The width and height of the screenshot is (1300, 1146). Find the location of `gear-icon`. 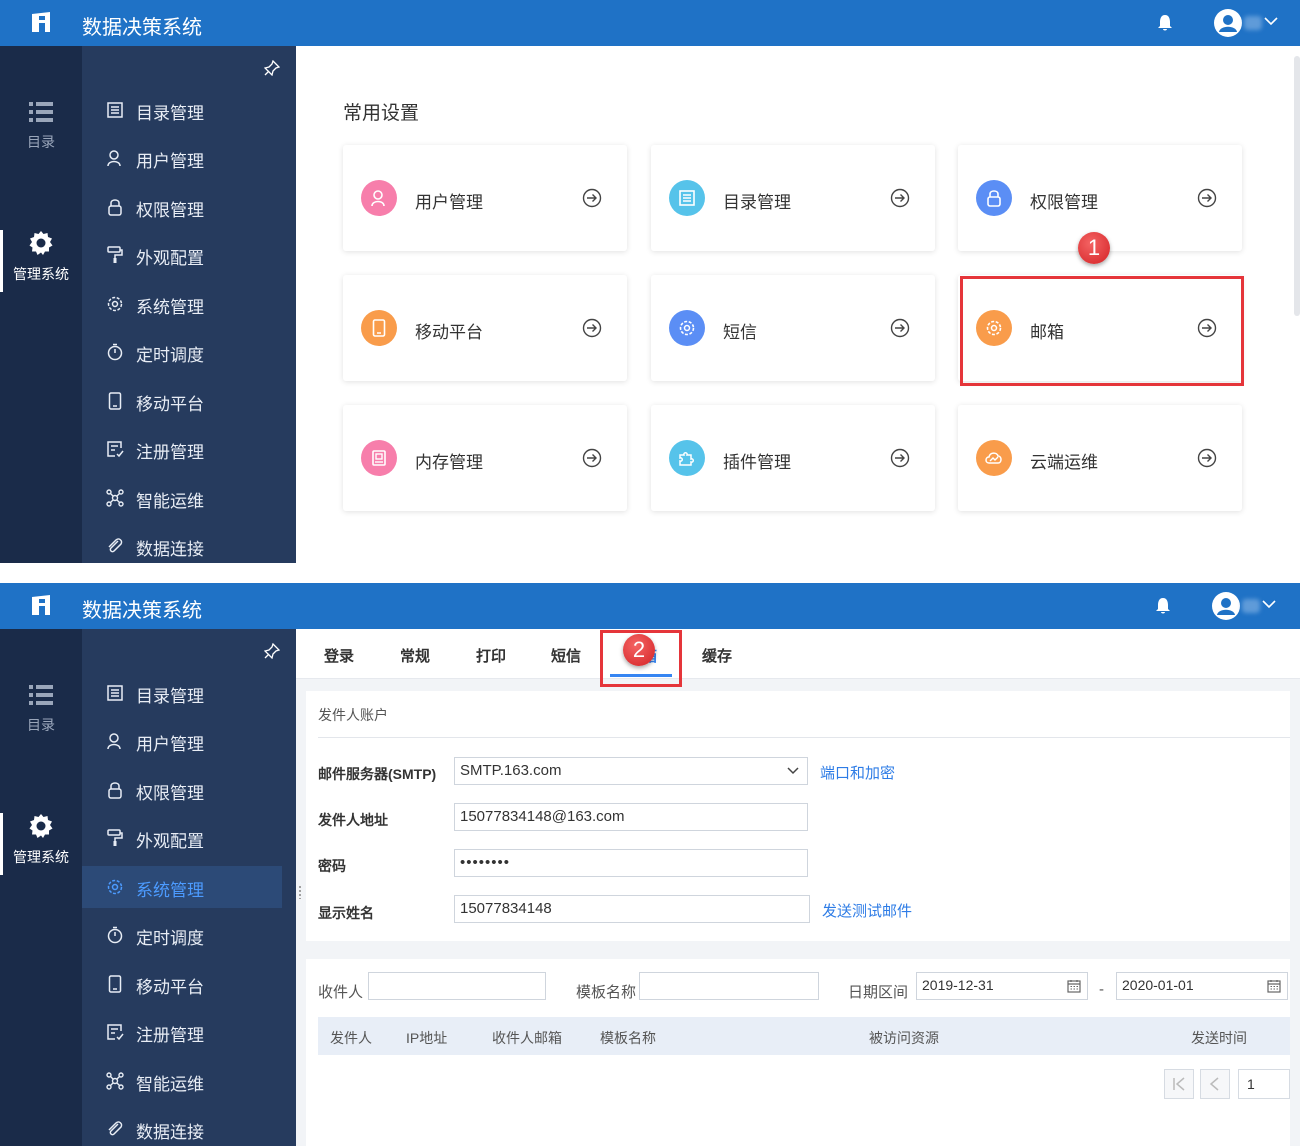

gear-icon is located at coordinates (41, 826).